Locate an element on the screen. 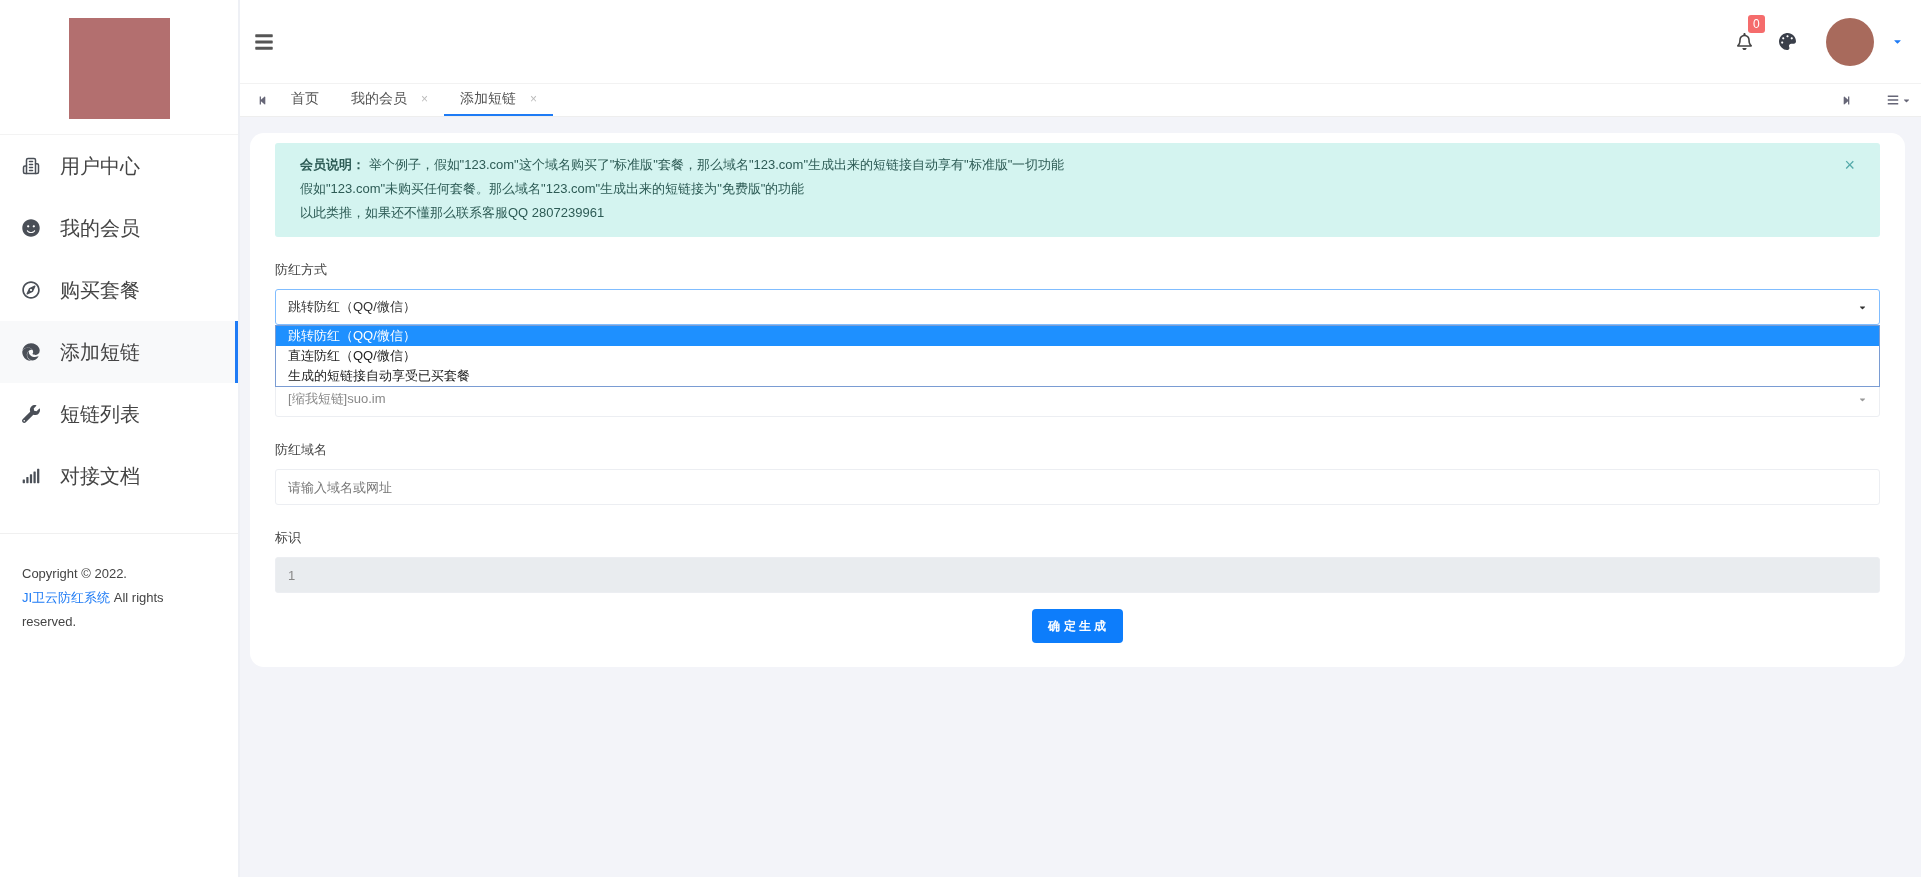 The height and width of the screenshot is (877, 1921). copyright-text: Copyright © 2022. JI卫云防红系统 All rights reserved. is located at coordinates (93, 598).